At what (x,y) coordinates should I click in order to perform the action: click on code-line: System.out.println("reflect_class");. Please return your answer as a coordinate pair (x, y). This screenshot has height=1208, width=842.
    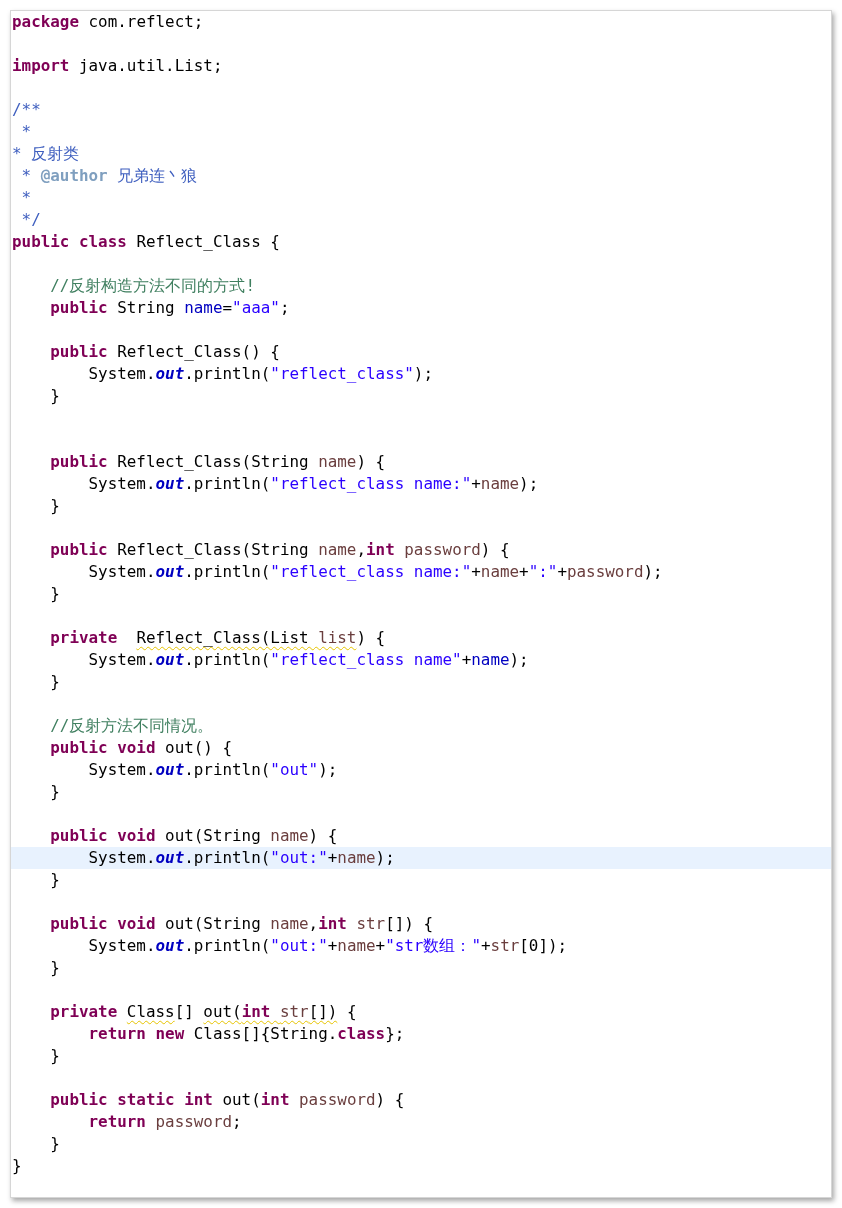
    Looking at the image, I should click on (260, 374).